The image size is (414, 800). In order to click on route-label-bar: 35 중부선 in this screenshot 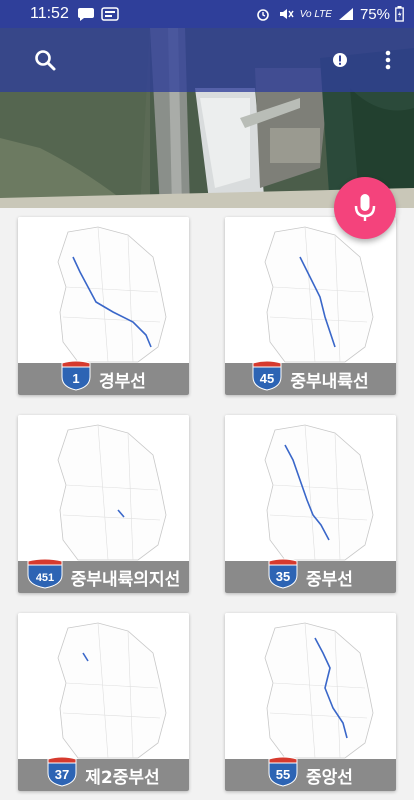, I will do `click(310, 575)`.